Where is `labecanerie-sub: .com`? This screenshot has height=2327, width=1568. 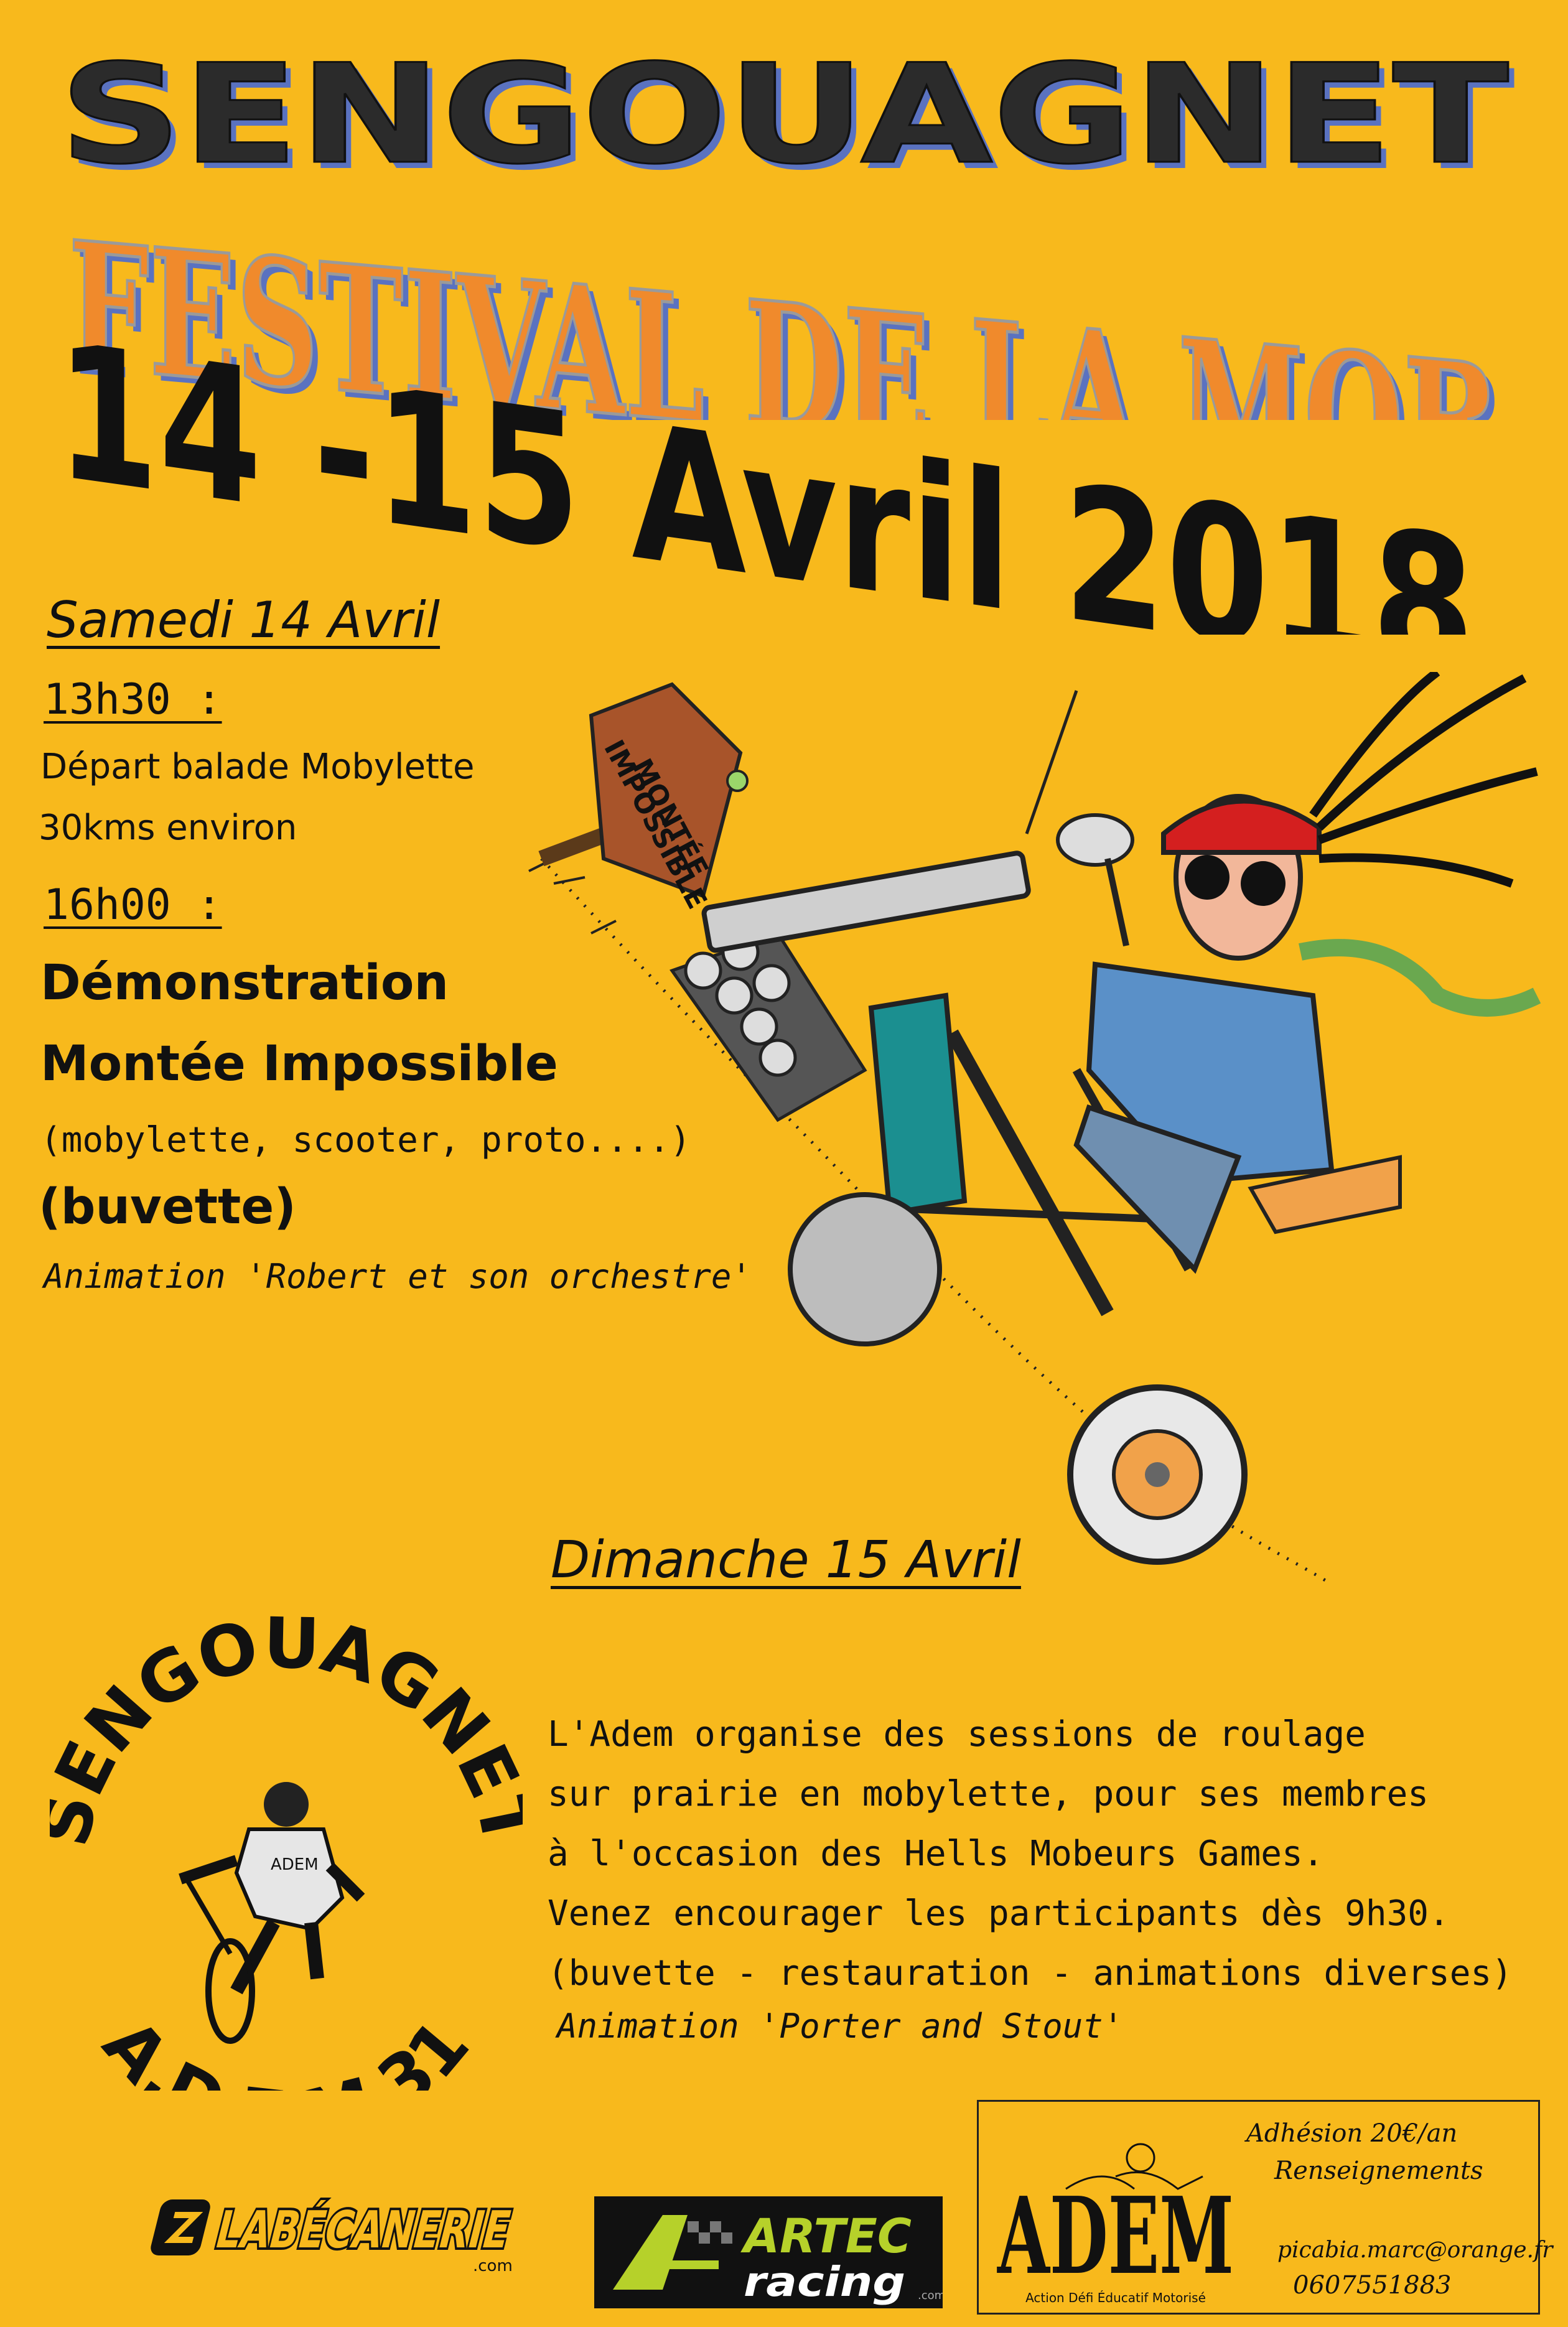
labecanerie-sub: .com is located at coordinates (493, 2266).